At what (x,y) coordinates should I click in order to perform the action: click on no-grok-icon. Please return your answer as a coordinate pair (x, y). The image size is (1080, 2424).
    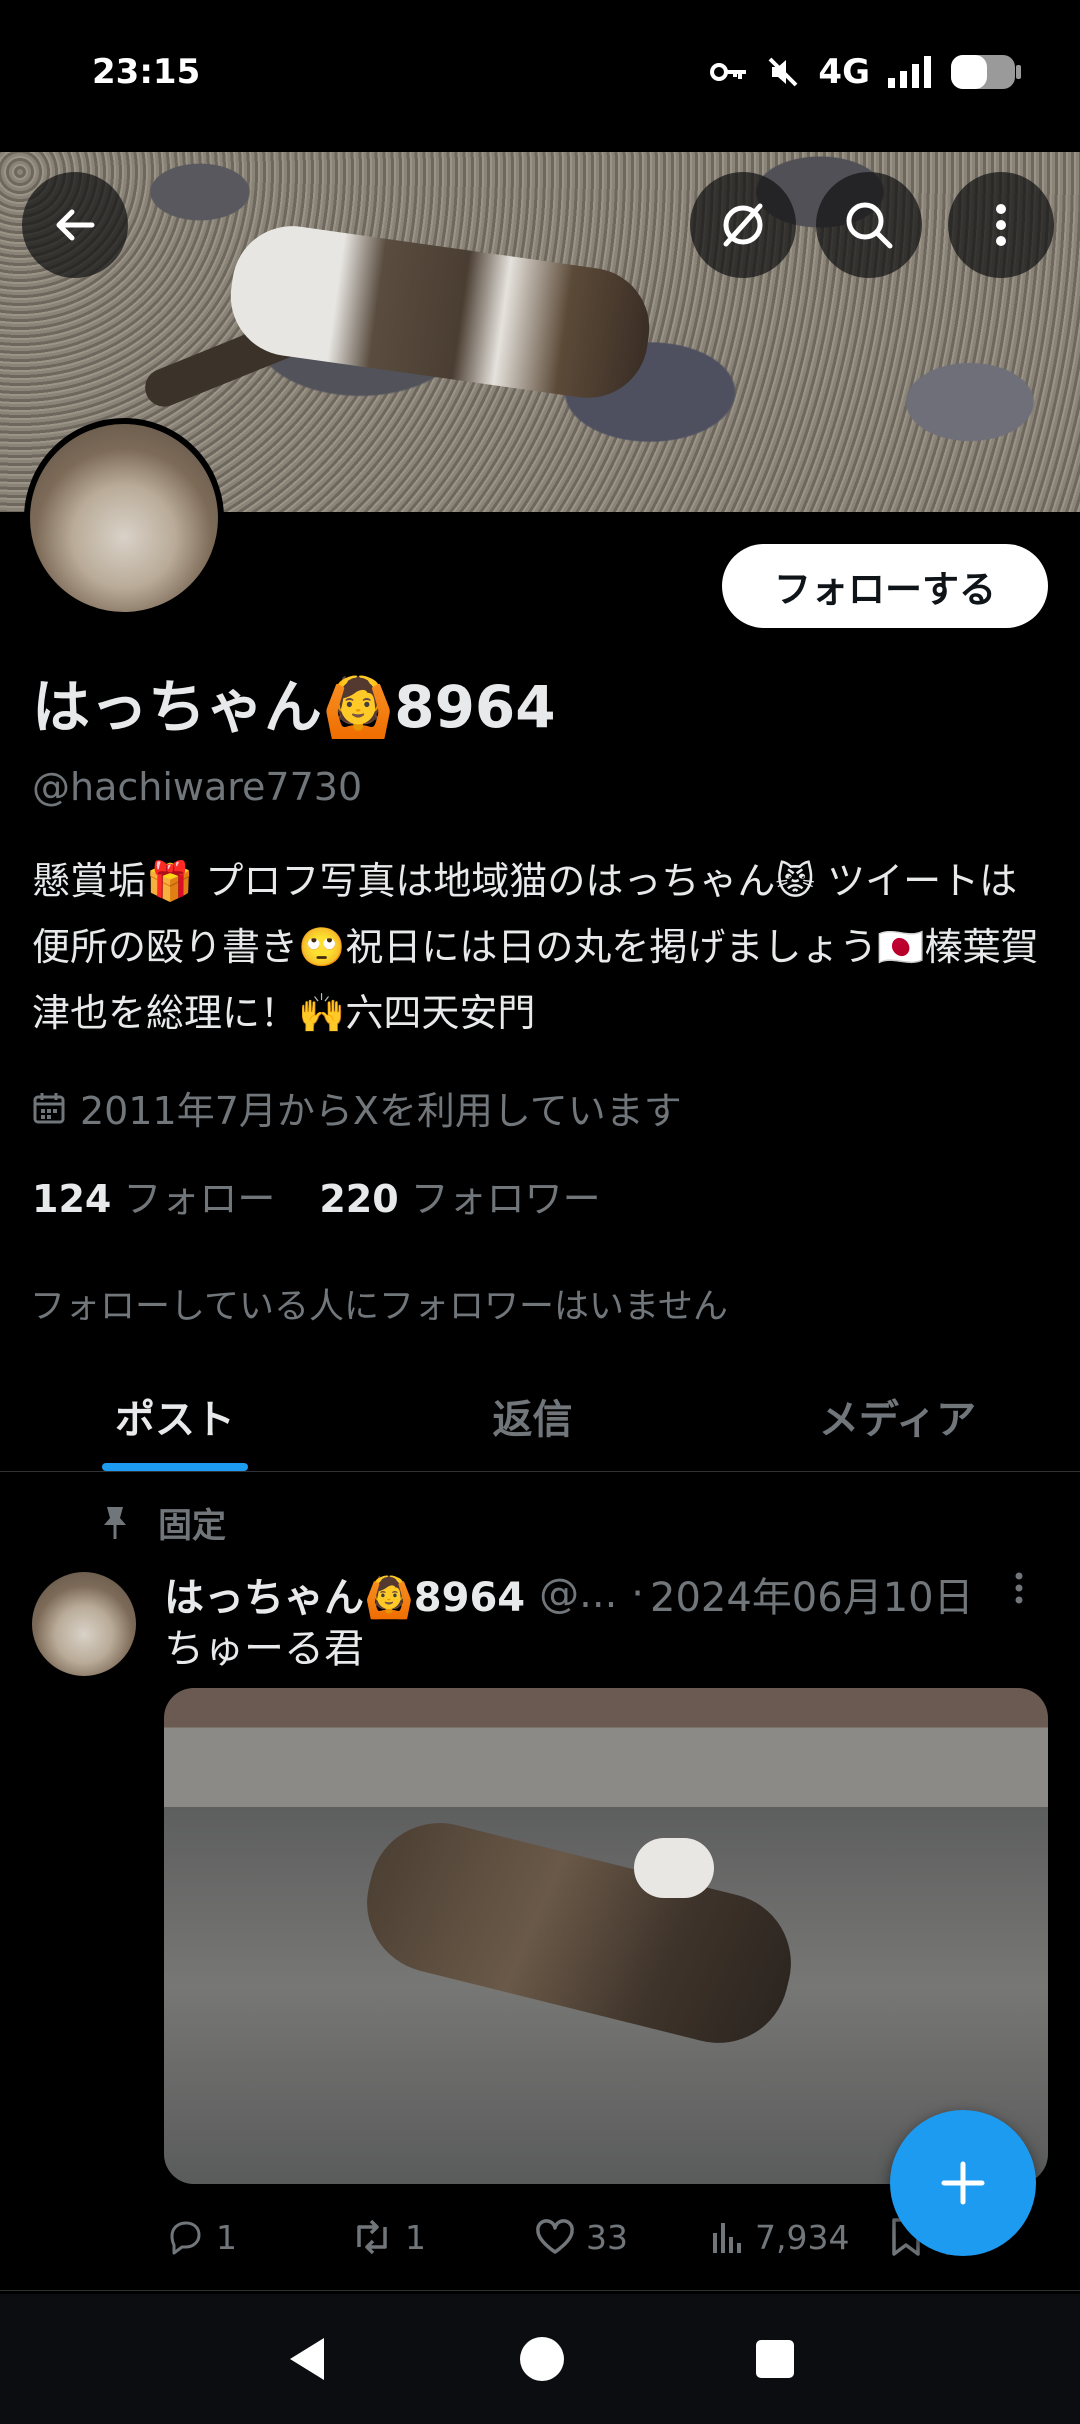
    Looking at the image, I should click on (743, 225).